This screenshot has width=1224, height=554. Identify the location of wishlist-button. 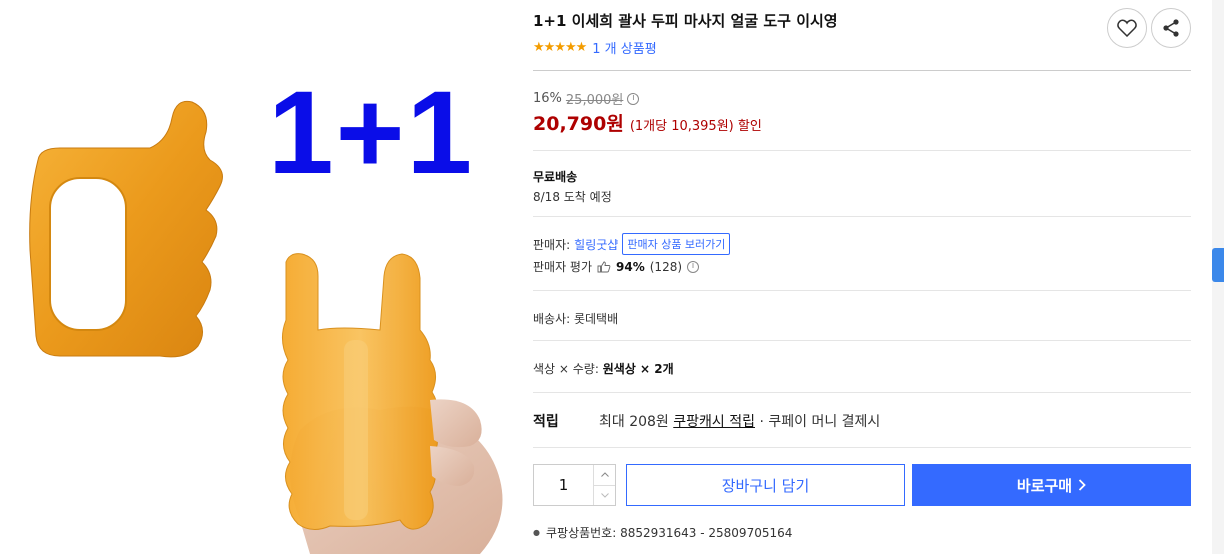
(1127, 28).